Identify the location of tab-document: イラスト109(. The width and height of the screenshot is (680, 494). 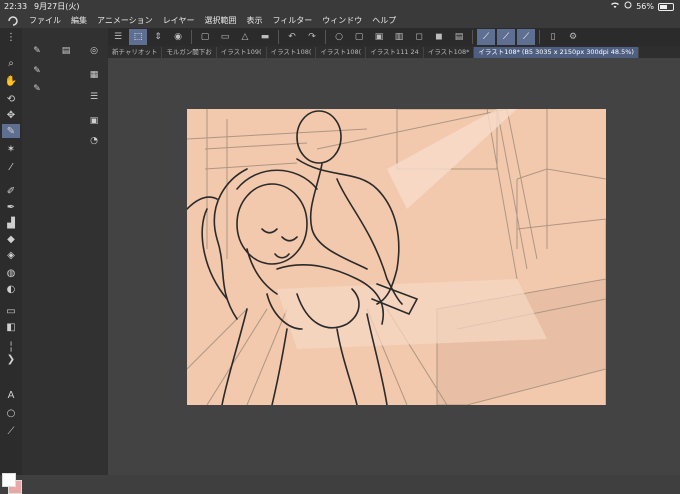
(242, 52).